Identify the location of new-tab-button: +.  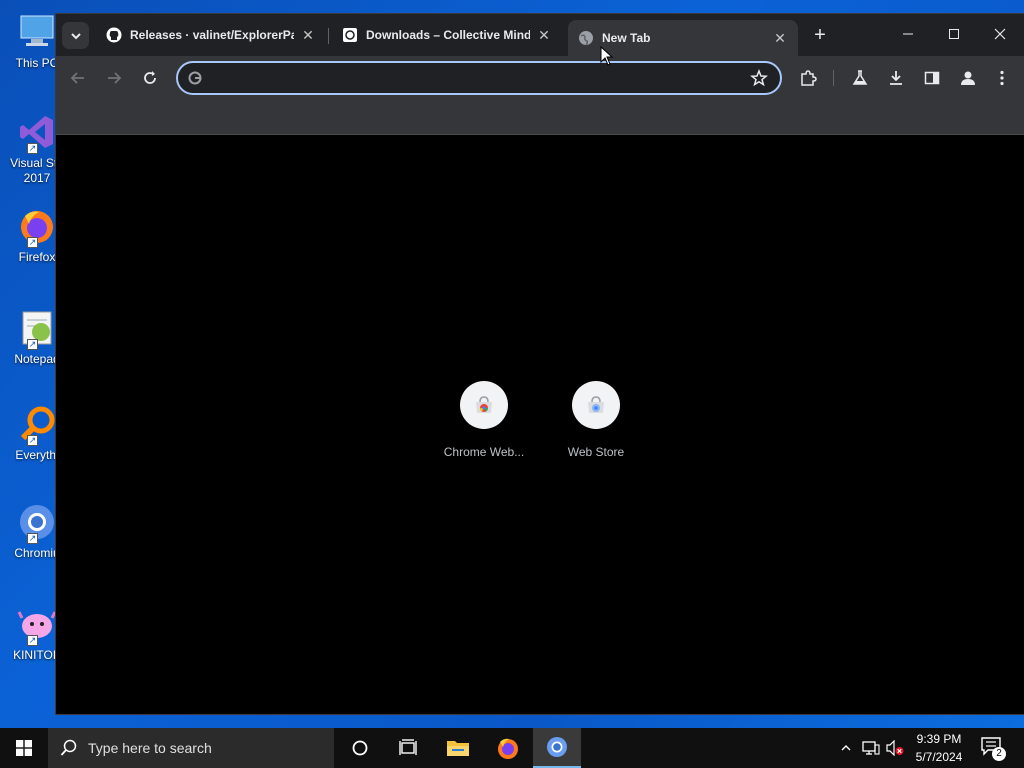
(820, 36).